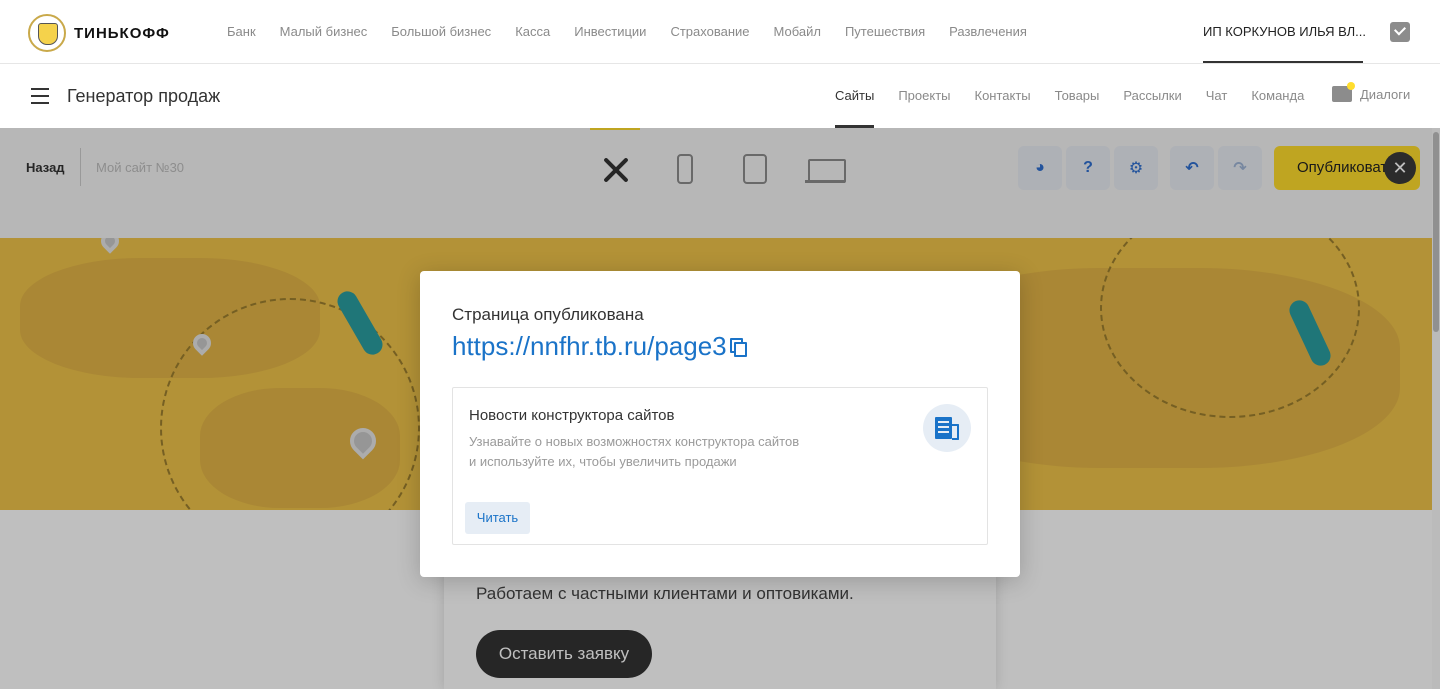  Describe the element at coordinates (797, 31) in the screenshot. I see `top-nav-item-mobile: Мобайл` at that location.